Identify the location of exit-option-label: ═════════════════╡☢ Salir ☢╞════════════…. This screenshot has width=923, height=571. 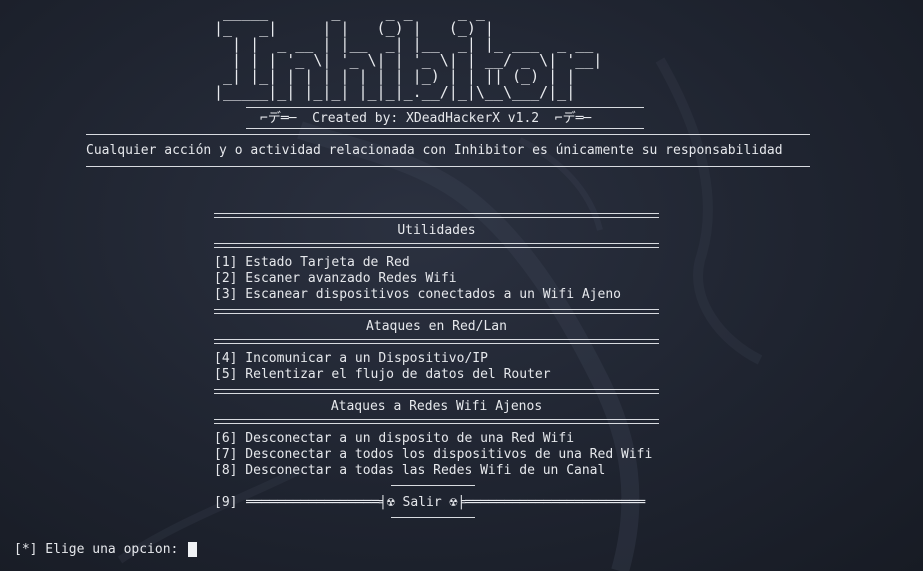
(452, 503).